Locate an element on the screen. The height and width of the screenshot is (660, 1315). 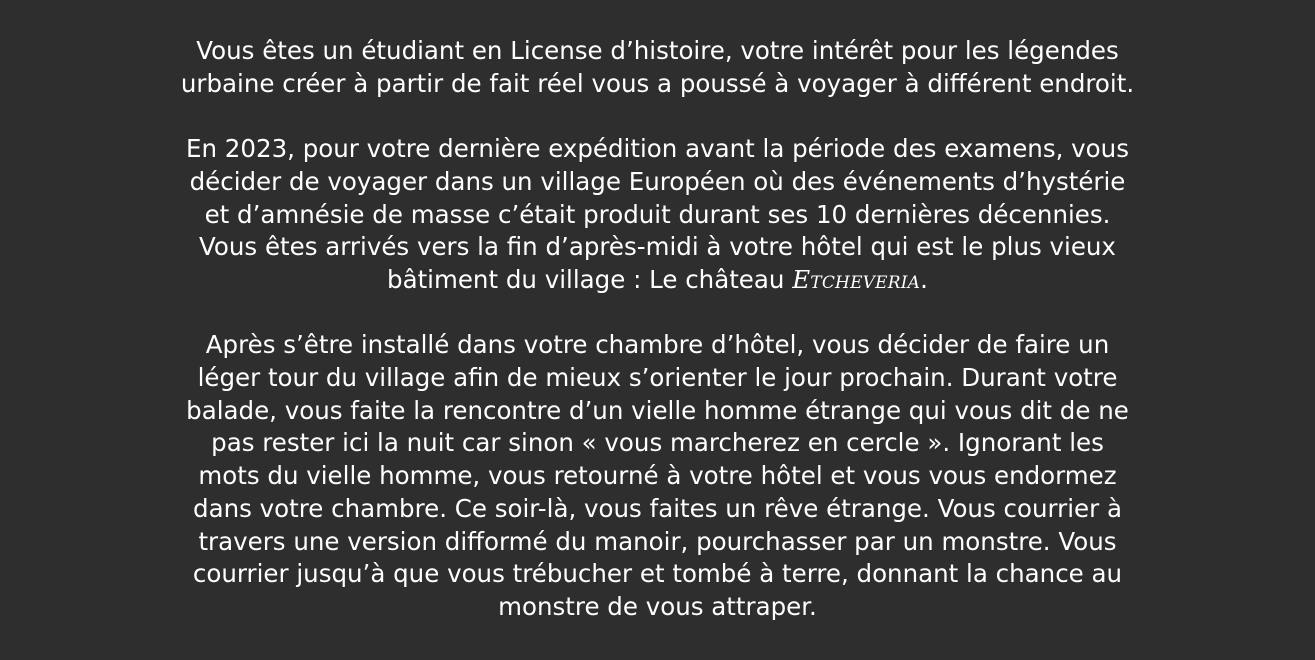
chateau-name: Etcheveria is located at coordinates (856, 279).